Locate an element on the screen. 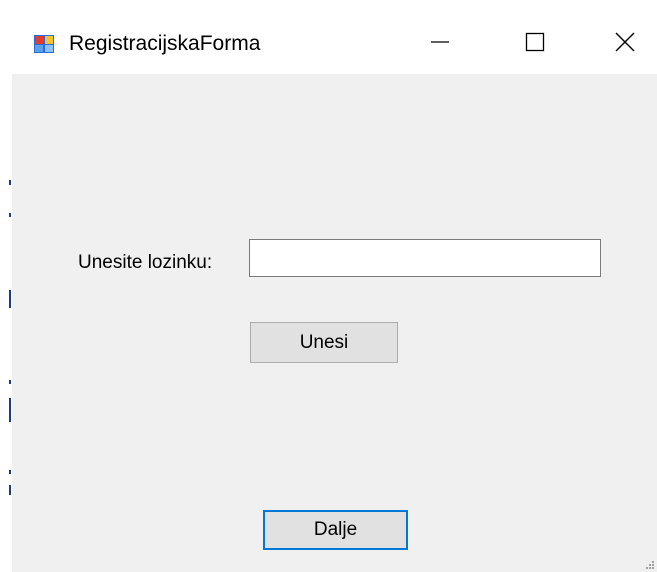 Image resolution: width=657 pixels, height=572 pixels. resize-grip-icon is located at coordinates (650, 565).